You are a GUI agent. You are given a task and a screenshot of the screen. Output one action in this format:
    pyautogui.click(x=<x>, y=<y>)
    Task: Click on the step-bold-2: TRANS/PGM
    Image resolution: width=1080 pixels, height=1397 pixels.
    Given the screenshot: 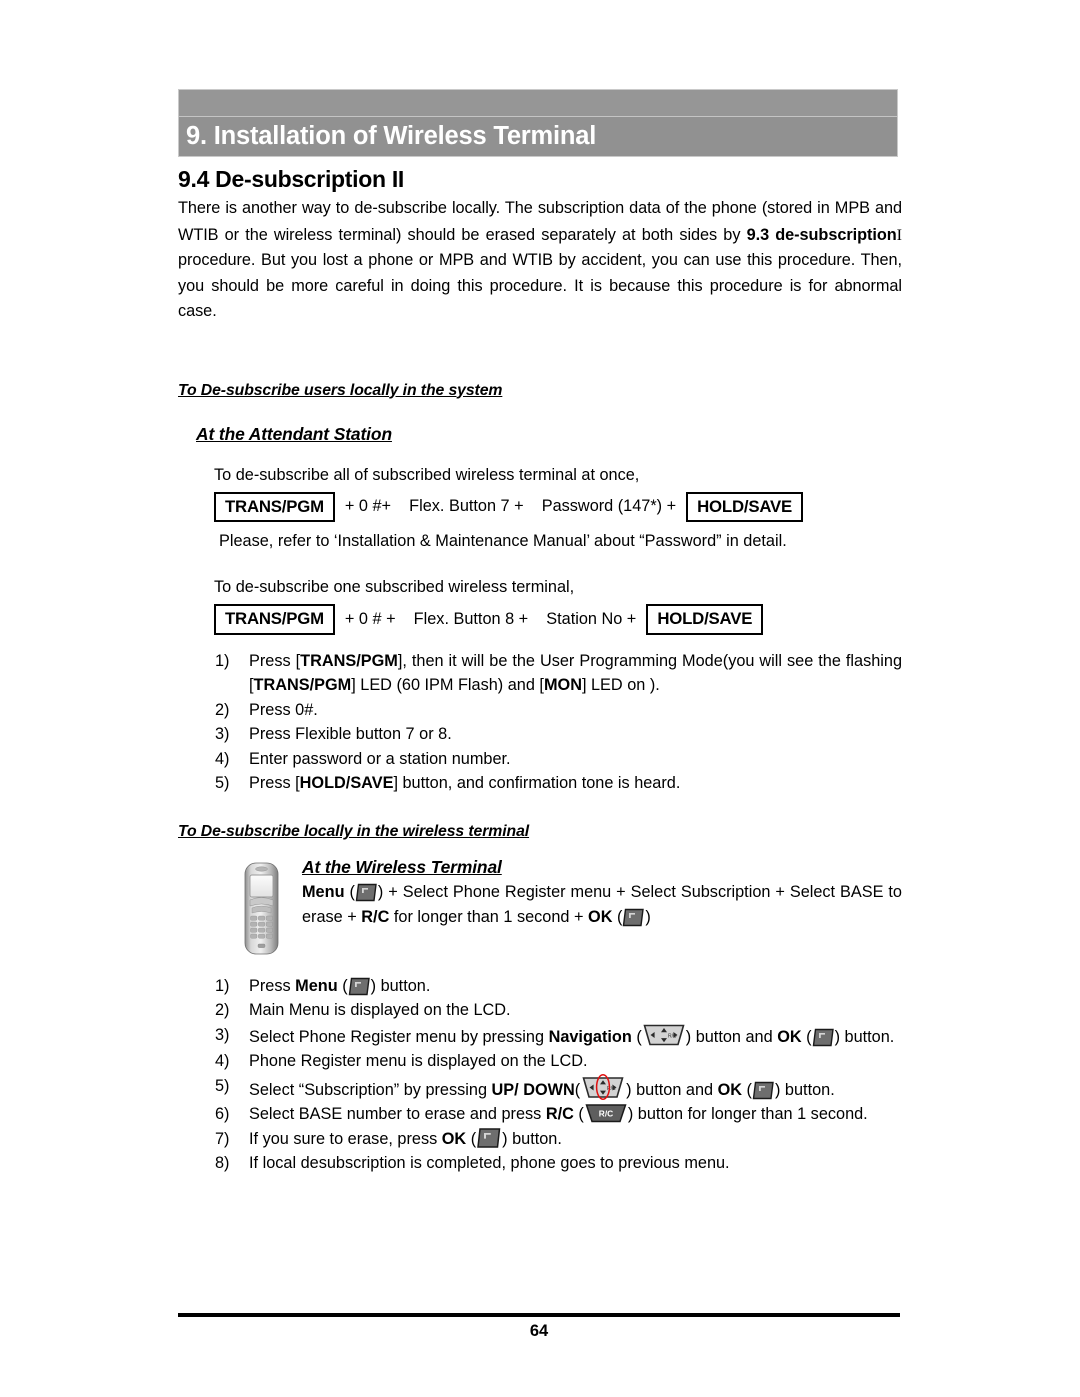 What is the action you would take?
    pyautogui.click(x=302, y=685)
    